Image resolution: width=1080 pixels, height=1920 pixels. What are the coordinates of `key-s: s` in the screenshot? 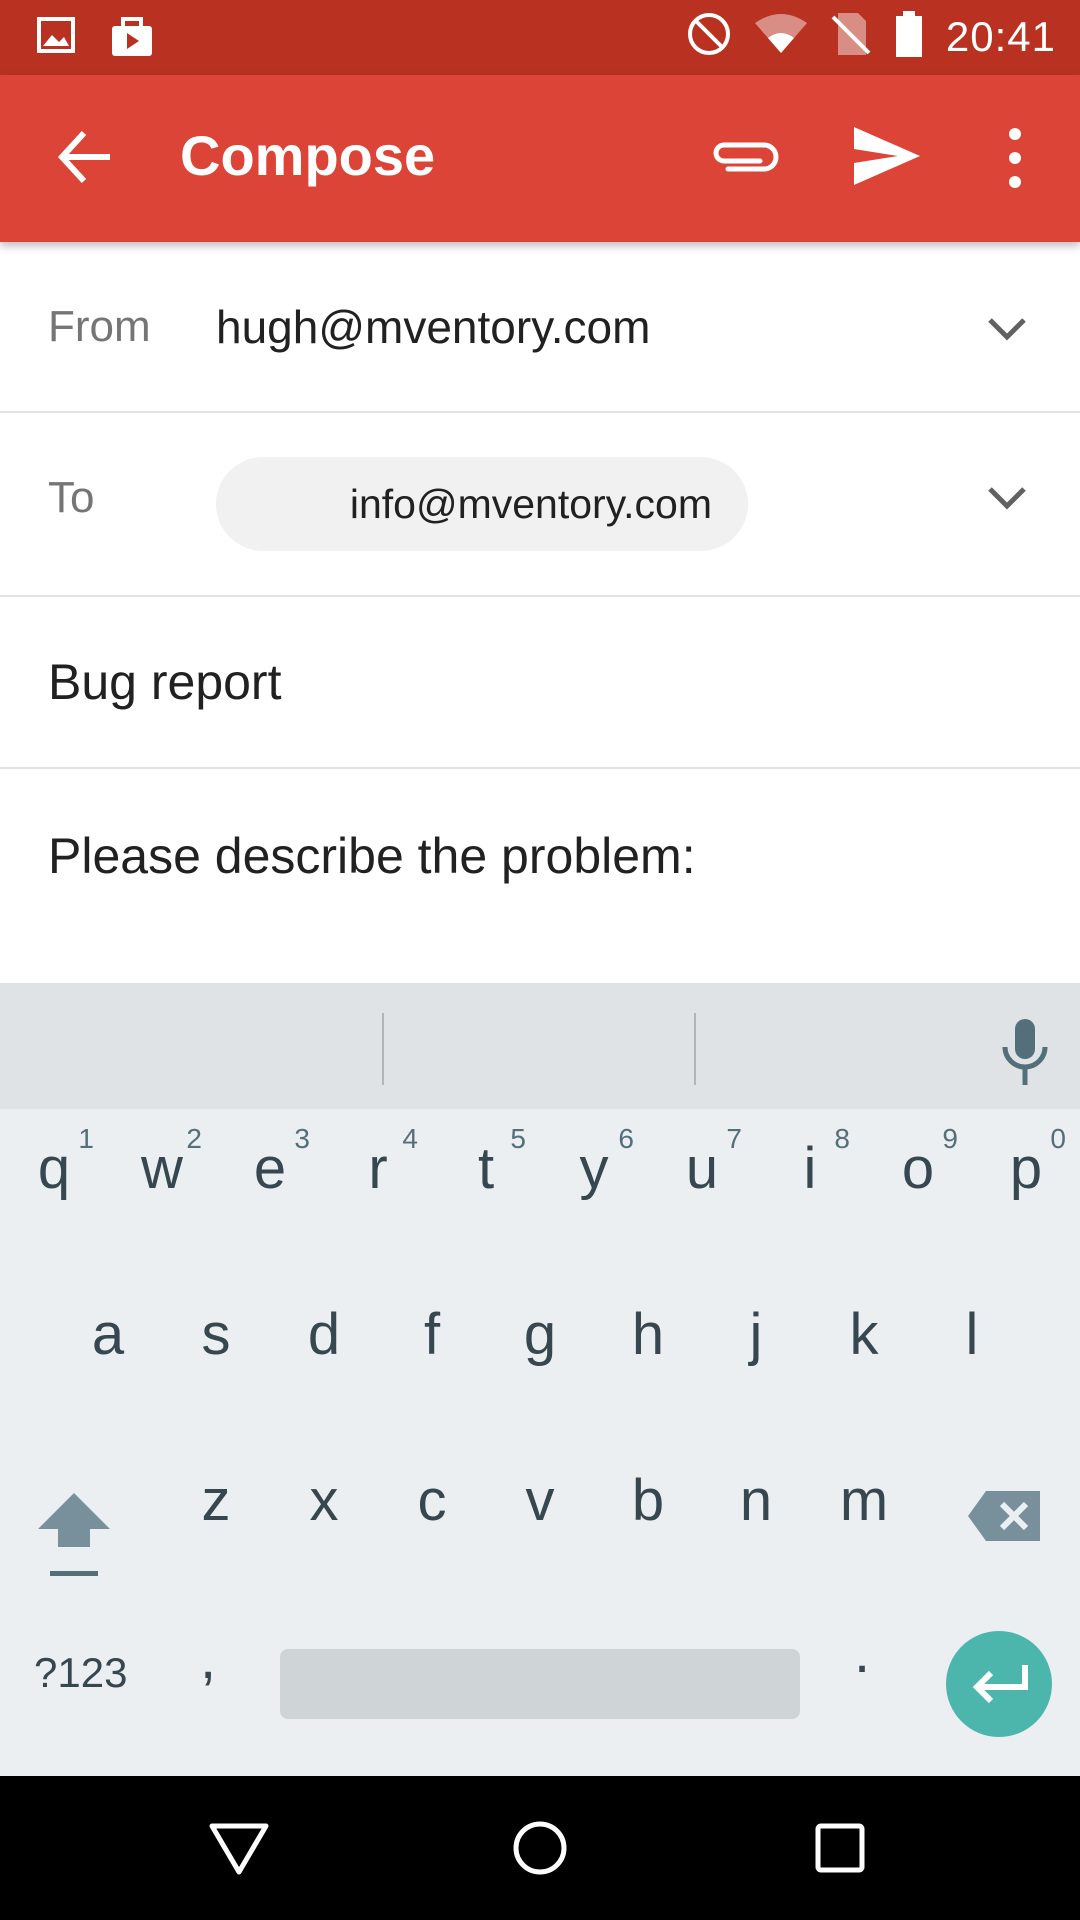 It's located at (216, 1350).